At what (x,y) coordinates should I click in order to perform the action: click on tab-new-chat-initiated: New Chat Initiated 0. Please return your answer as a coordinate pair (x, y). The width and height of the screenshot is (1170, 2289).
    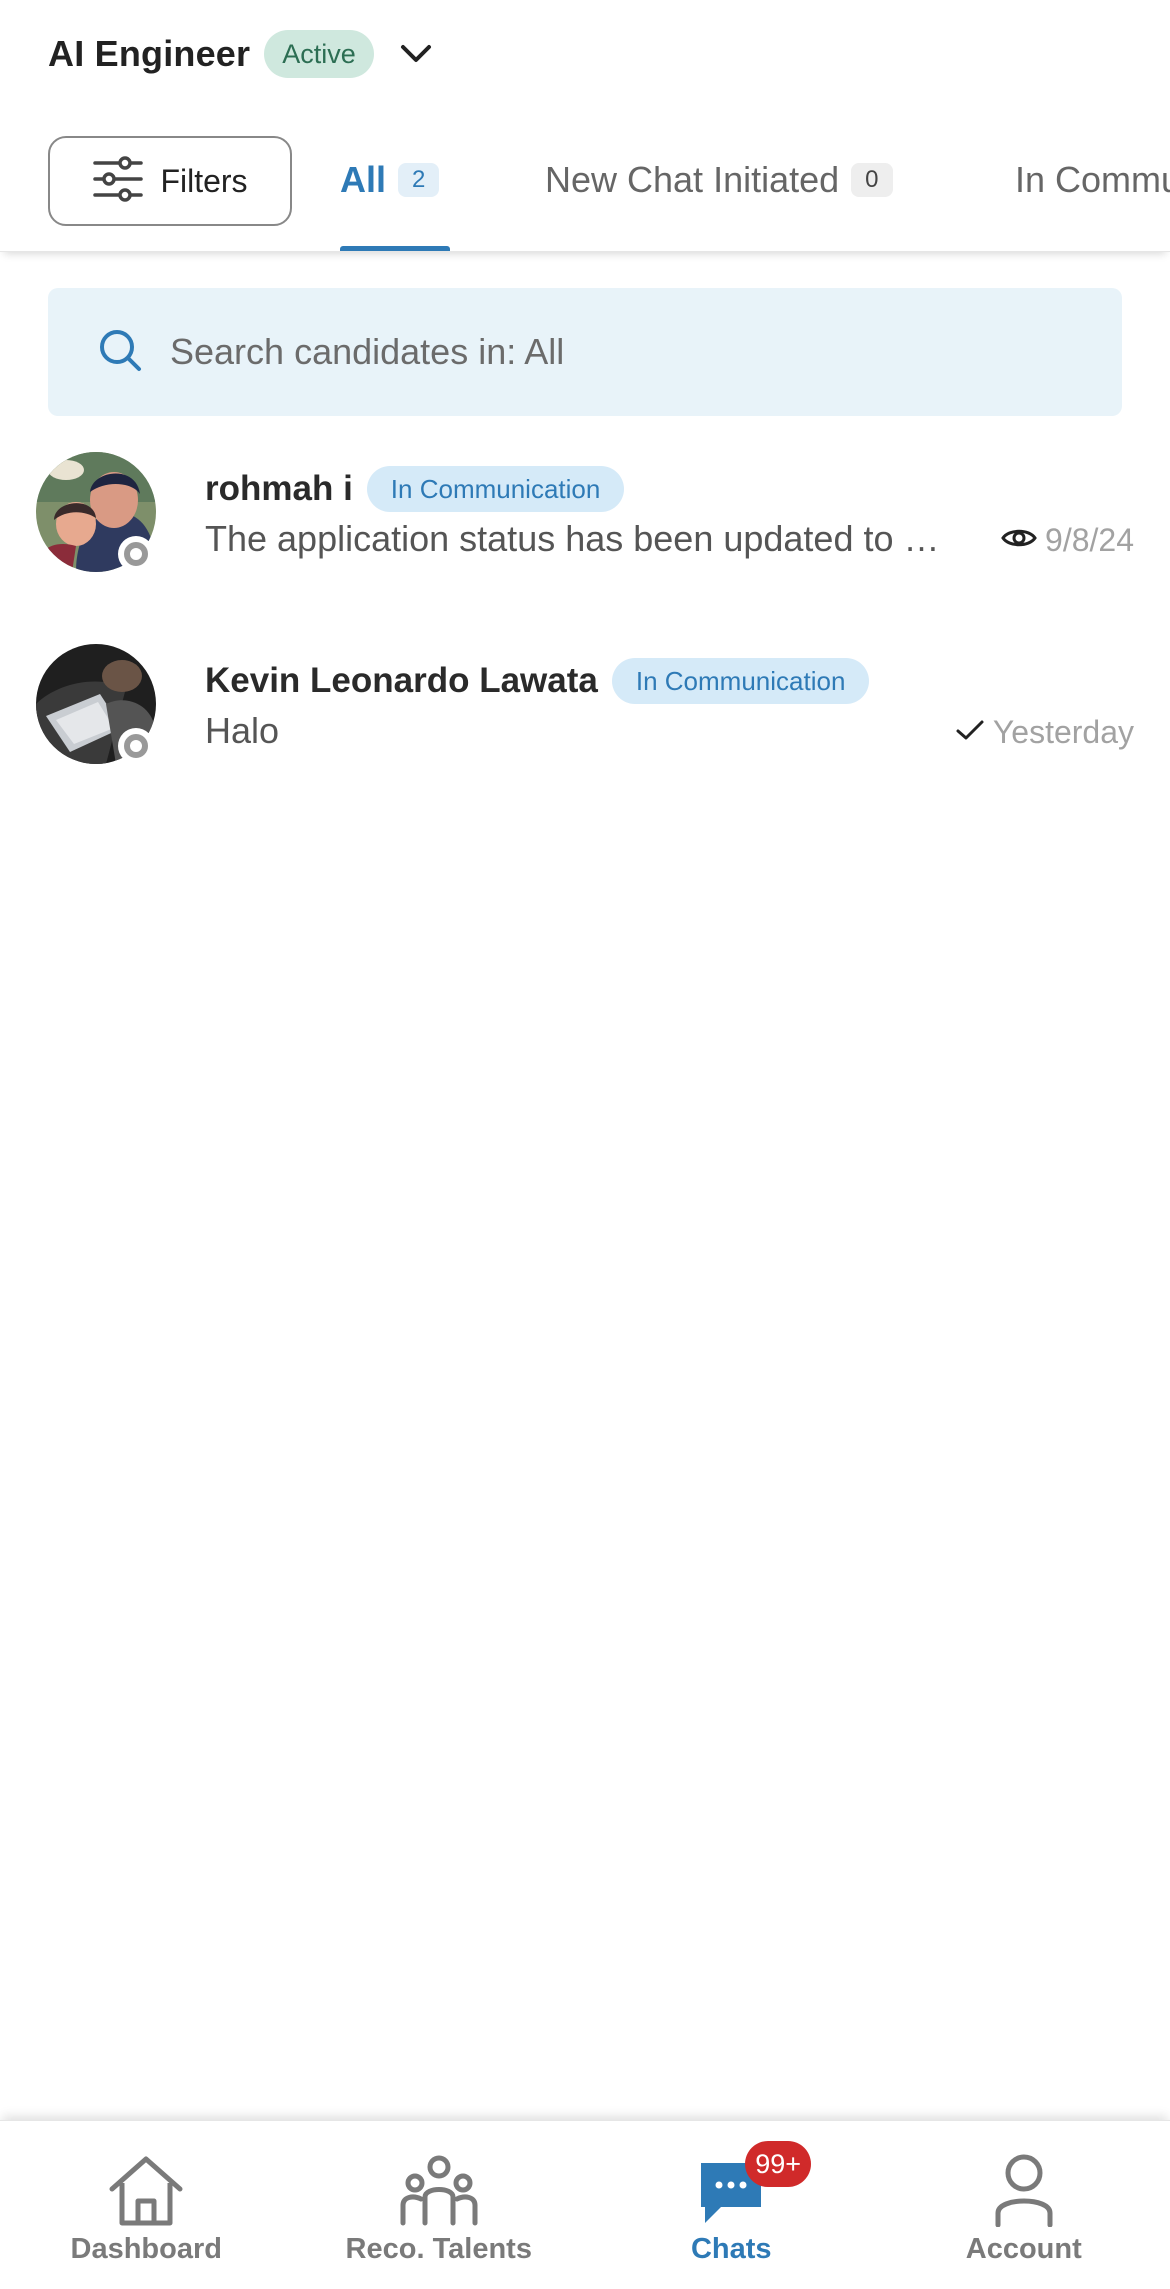
    Looking at the image, I should click on (719, 179).